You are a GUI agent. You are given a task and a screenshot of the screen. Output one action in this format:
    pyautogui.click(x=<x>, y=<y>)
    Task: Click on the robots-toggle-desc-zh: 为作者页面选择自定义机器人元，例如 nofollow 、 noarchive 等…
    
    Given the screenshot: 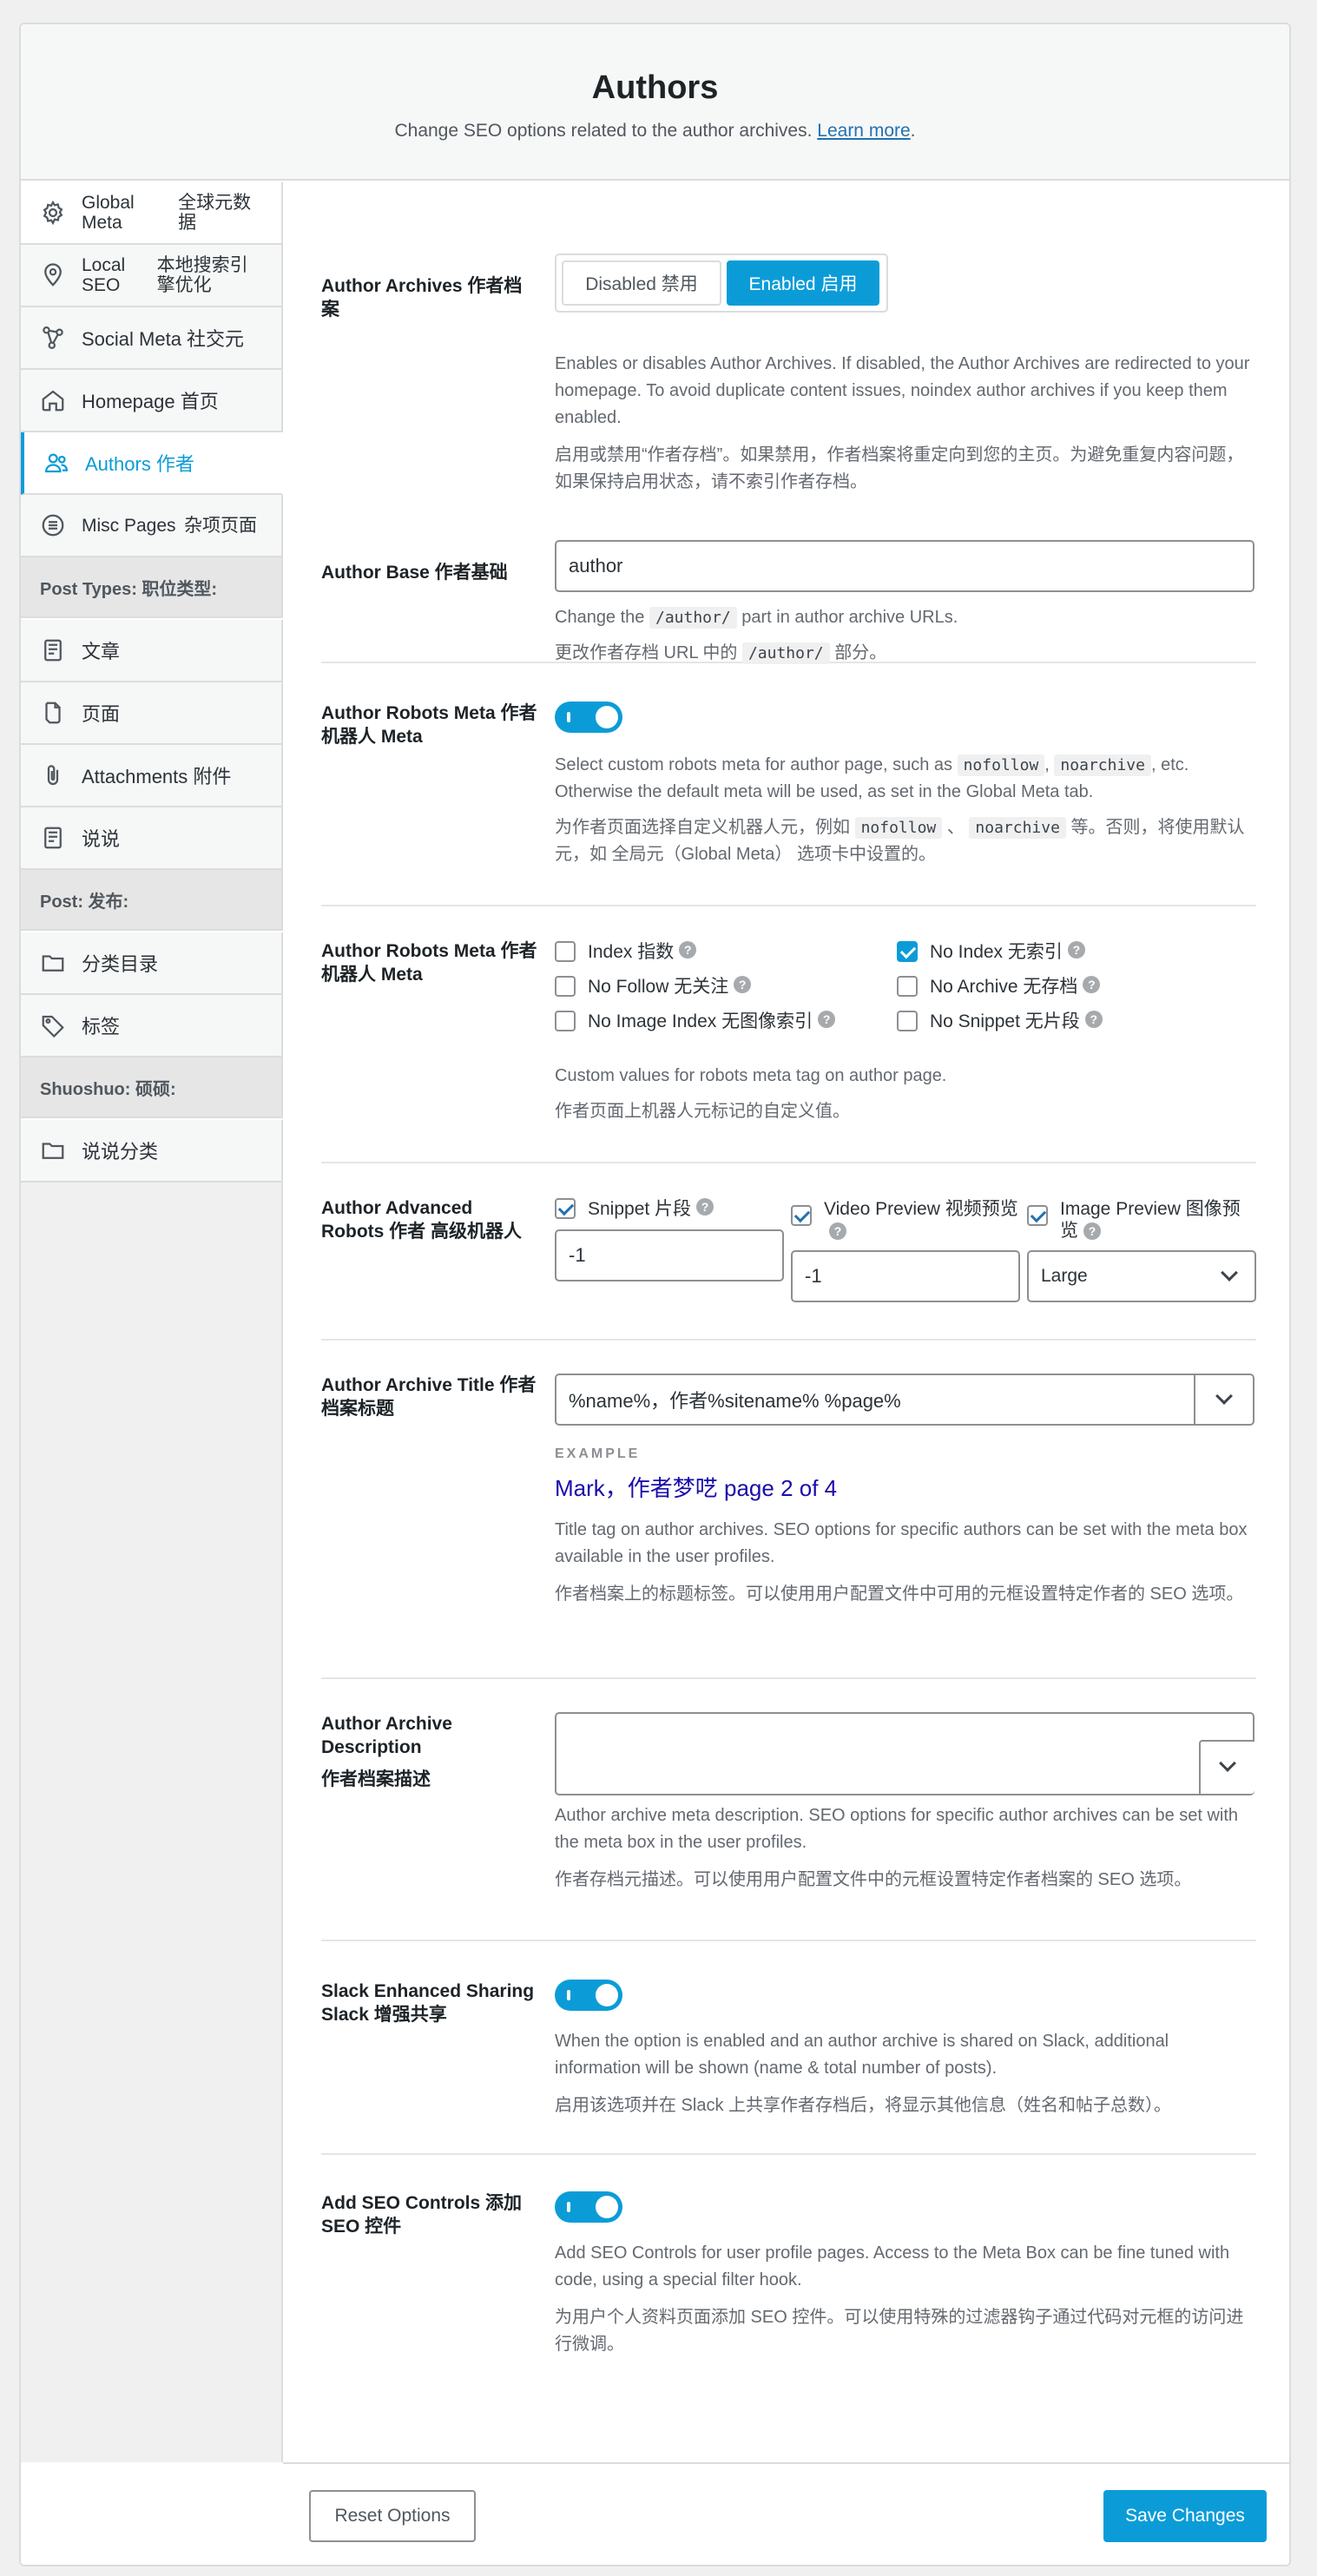 What is the action you would take?
    pyautogui.click(x=900, y=840)
    